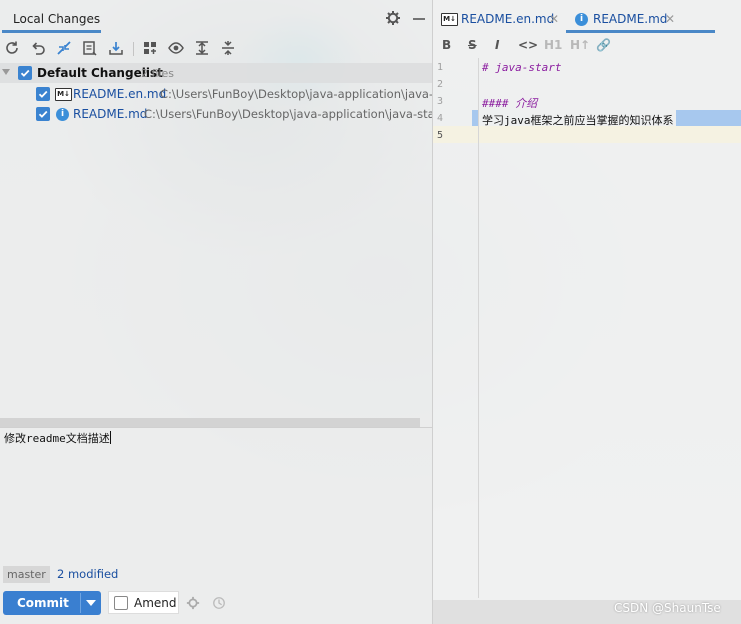 The width and height of the screenshot is (741, 624). What do you see at coordinates (219, 603) in the screenshot?
I see `history-clock-icon` at bounding box center [219, 603].